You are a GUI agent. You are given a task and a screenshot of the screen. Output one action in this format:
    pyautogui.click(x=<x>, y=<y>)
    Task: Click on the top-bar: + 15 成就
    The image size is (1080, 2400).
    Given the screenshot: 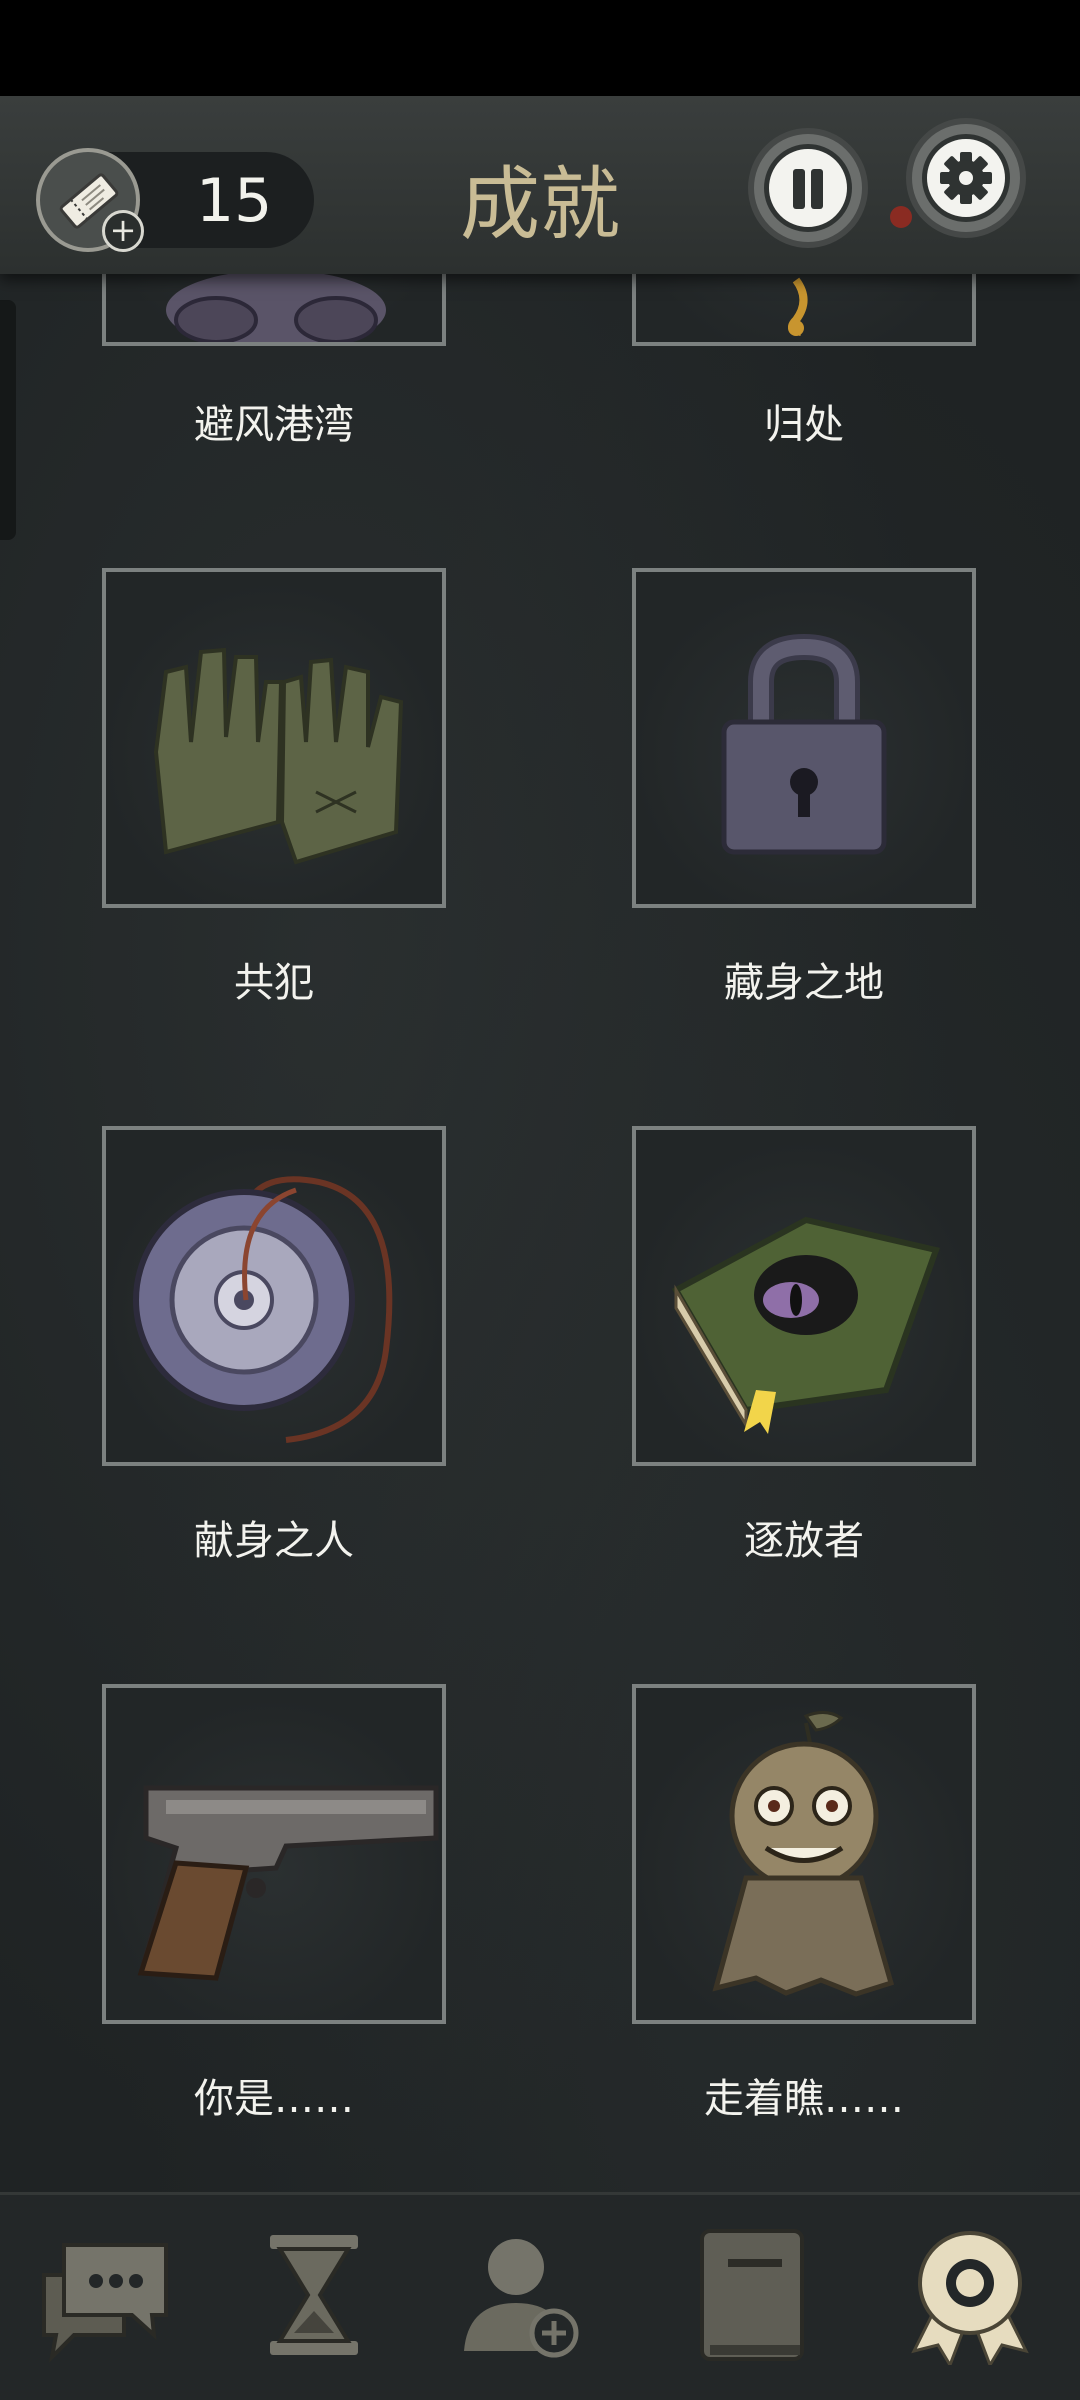 What is the action you would take?
    pyautogui.click(x=540, y=185)
    